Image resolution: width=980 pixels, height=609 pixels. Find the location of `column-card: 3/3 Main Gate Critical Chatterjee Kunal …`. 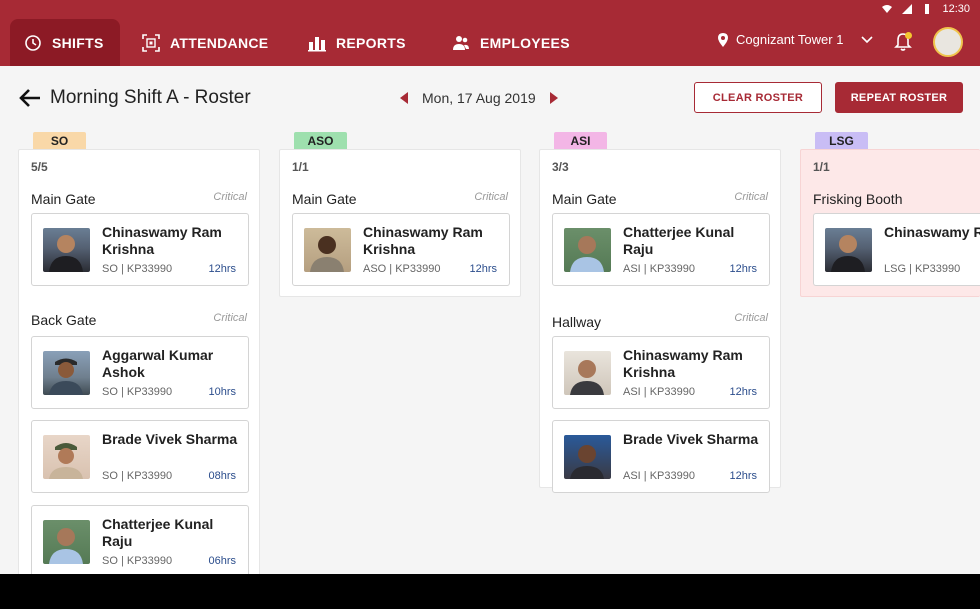

column-card: 3/3 Main Gate Critical Chatterjee Kunal … is located at coordinates (660, 321).